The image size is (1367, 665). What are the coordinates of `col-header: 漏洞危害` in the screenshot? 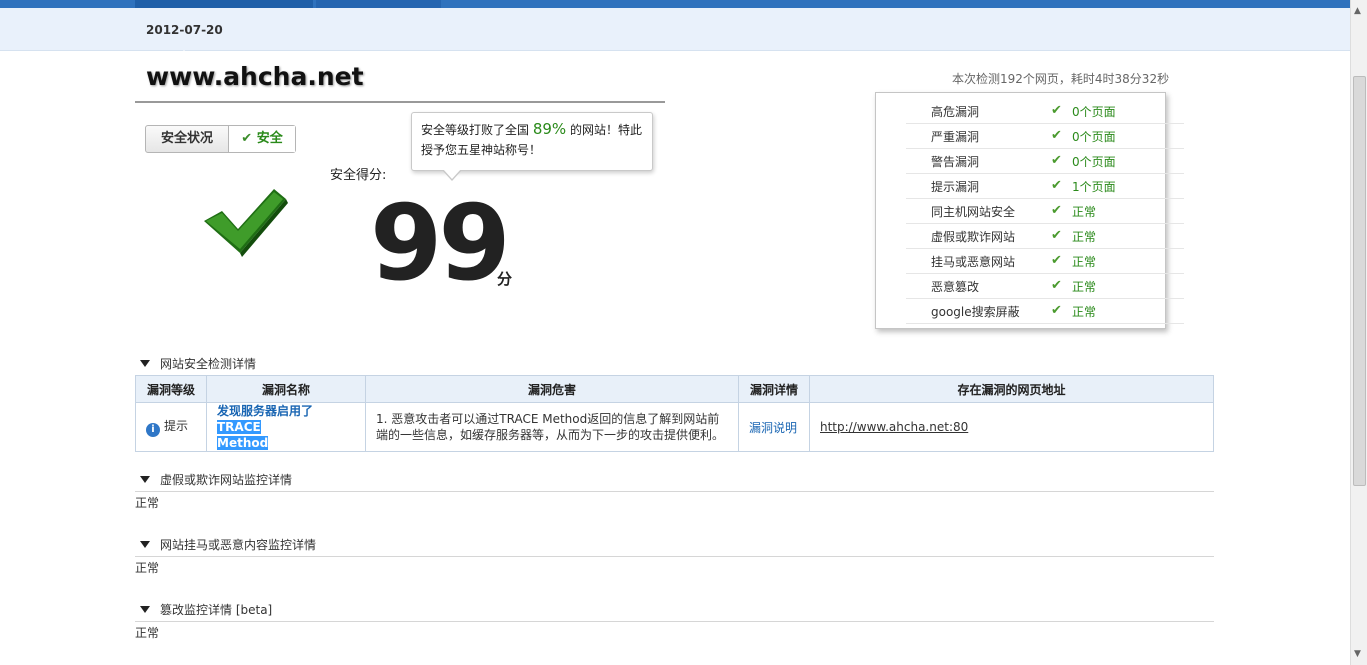 It's located at (552, 389).